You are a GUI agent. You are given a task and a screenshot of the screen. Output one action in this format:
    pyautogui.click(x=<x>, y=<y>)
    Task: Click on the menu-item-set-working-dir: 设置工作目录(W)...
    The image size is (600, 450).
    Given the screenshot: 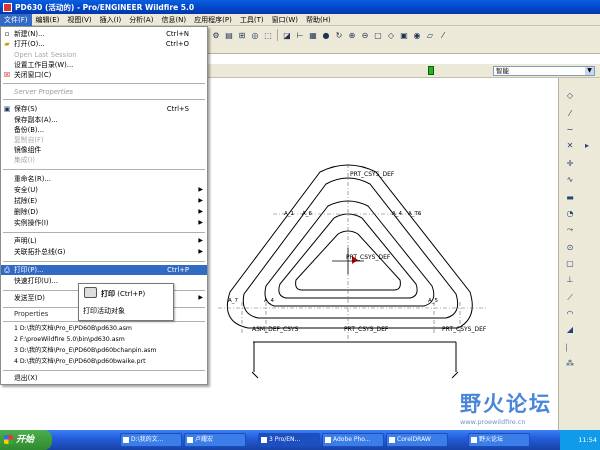 What is the action you would take?
    pyautogui.click(x=104, y=65)
    